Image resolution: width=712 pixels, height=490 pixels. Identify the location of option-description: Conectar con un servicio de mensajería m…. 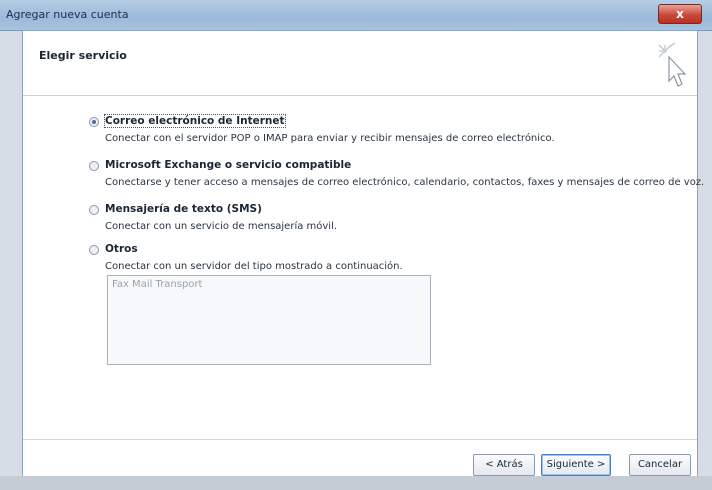
(221, 226).